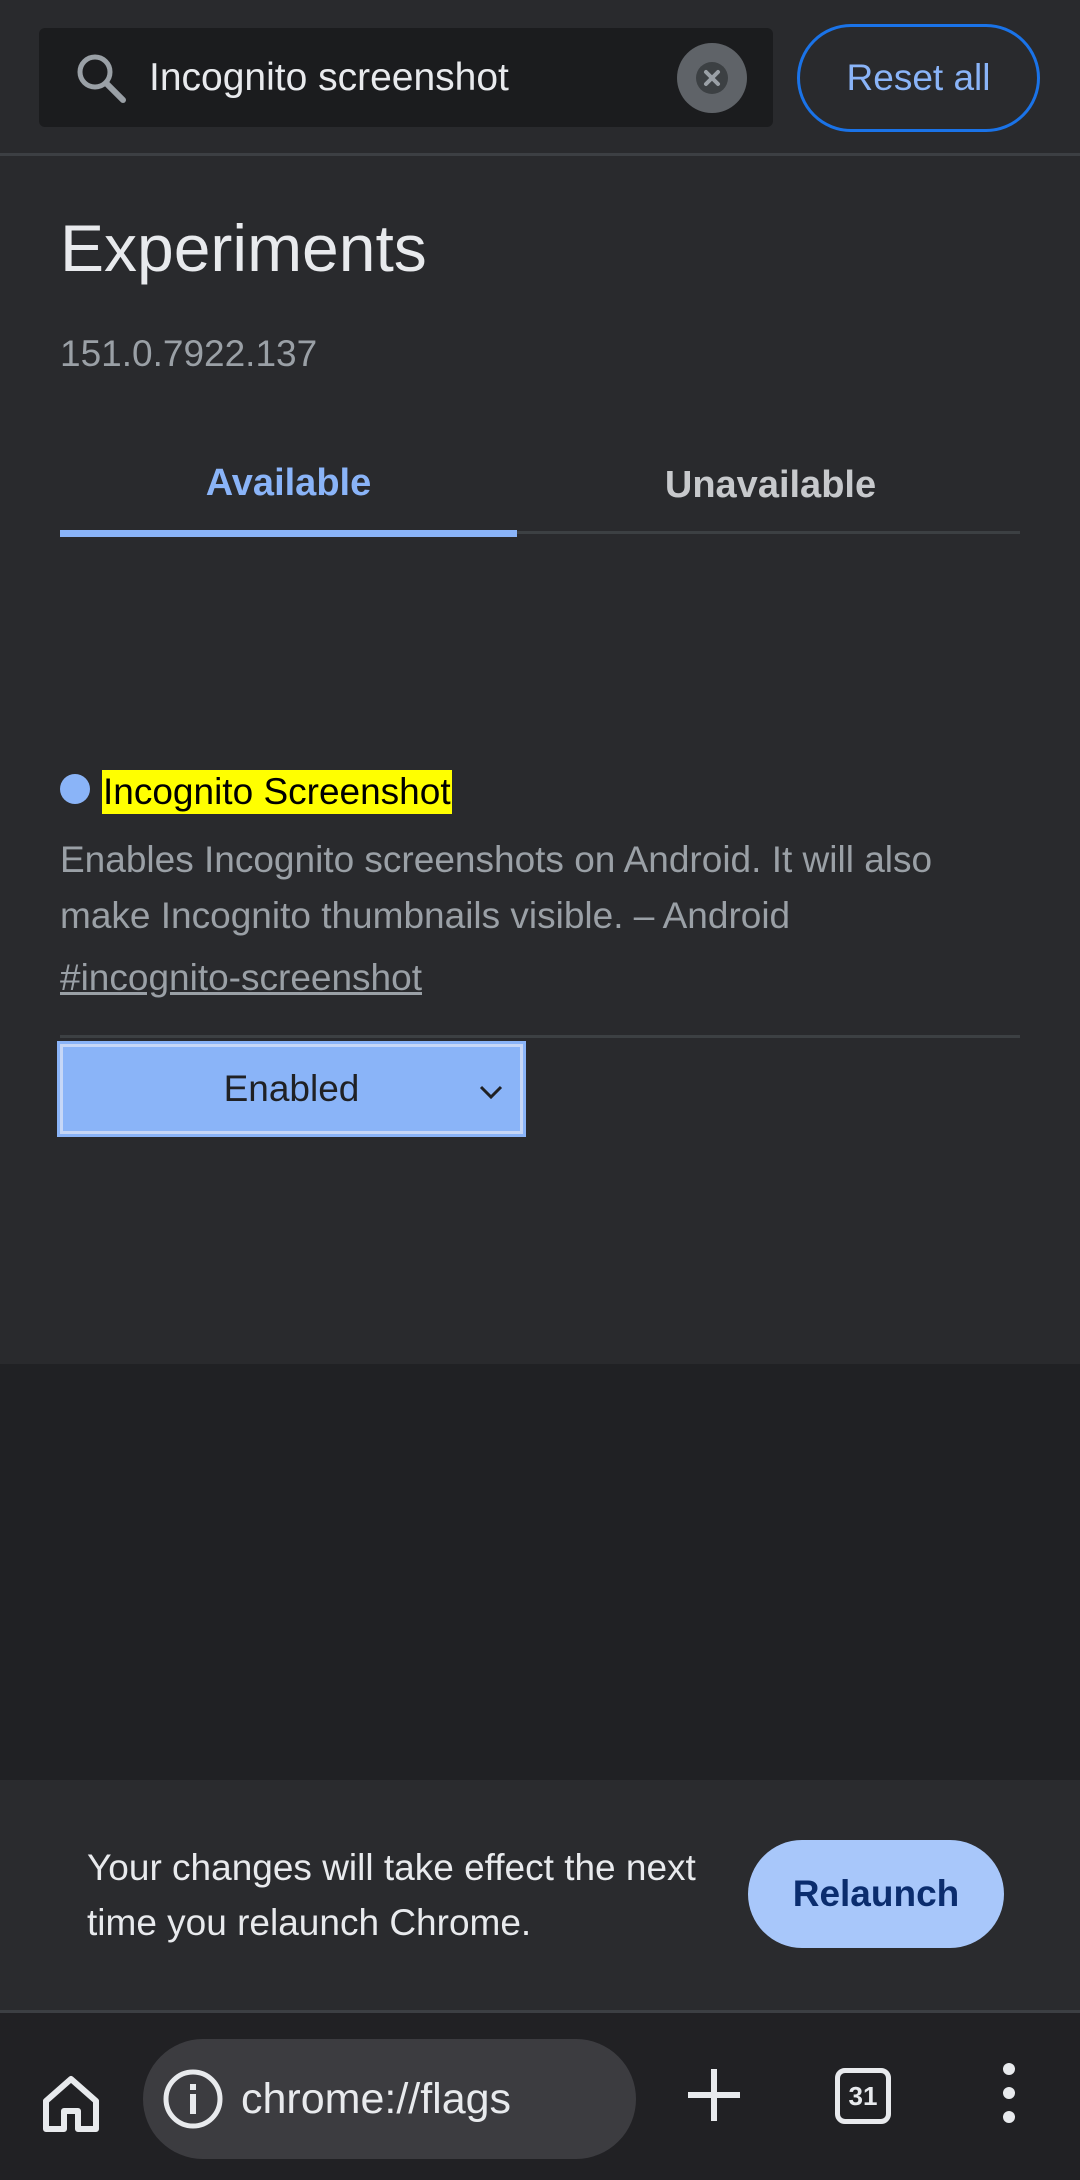  What do you see at coordinates (424, 78) in the screenshot?
I see `search-input` at bounding box center [424, 78].